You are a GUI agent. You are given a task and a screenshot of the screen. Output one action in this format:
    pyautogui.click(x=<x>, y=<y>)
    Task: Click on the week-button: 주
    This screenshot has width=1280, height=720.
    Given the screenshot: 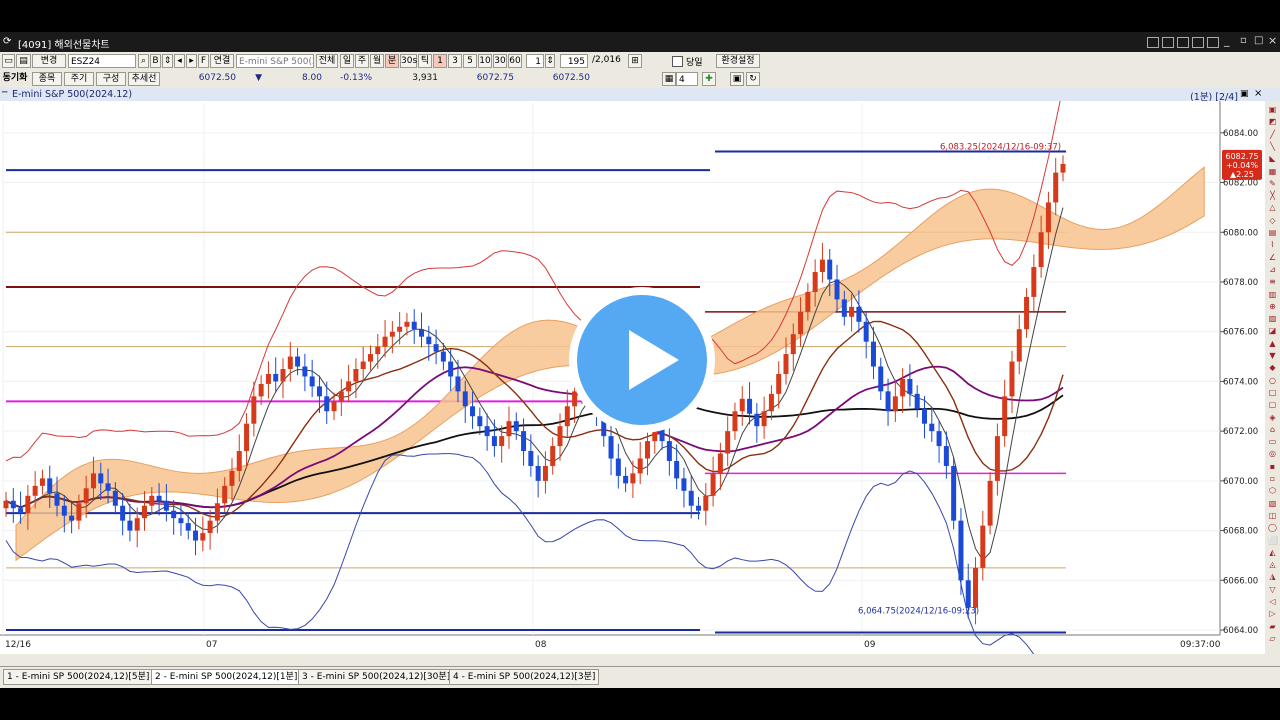 What is the action you would take?
    pyautogui.click(x=362, y=61)
    